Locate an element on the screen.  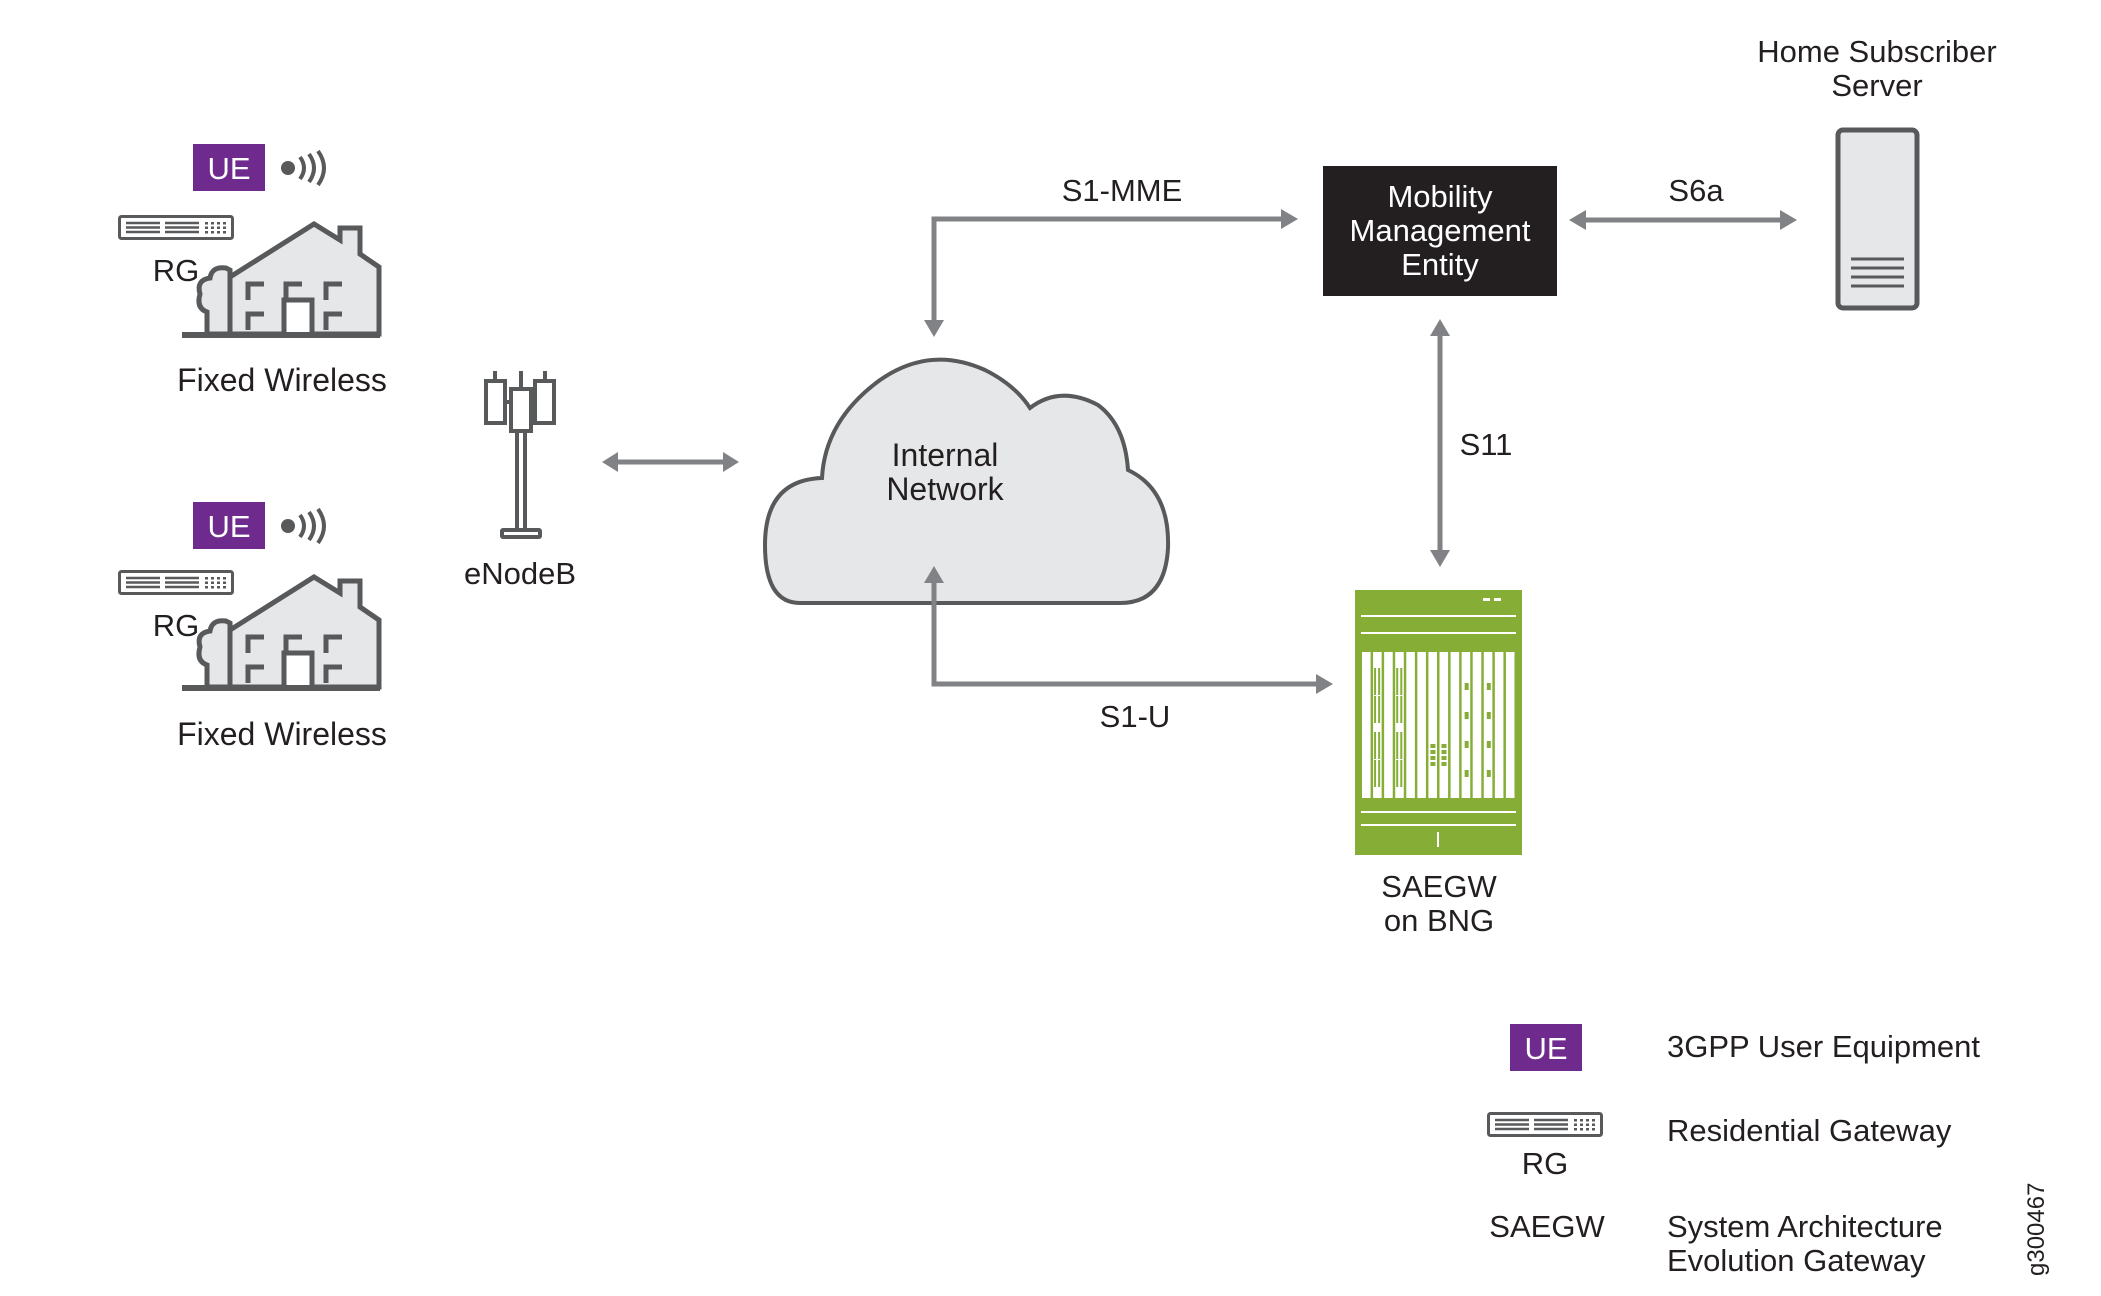
saegw-label-line2: on BNG is located at coordinates (1439, 920).